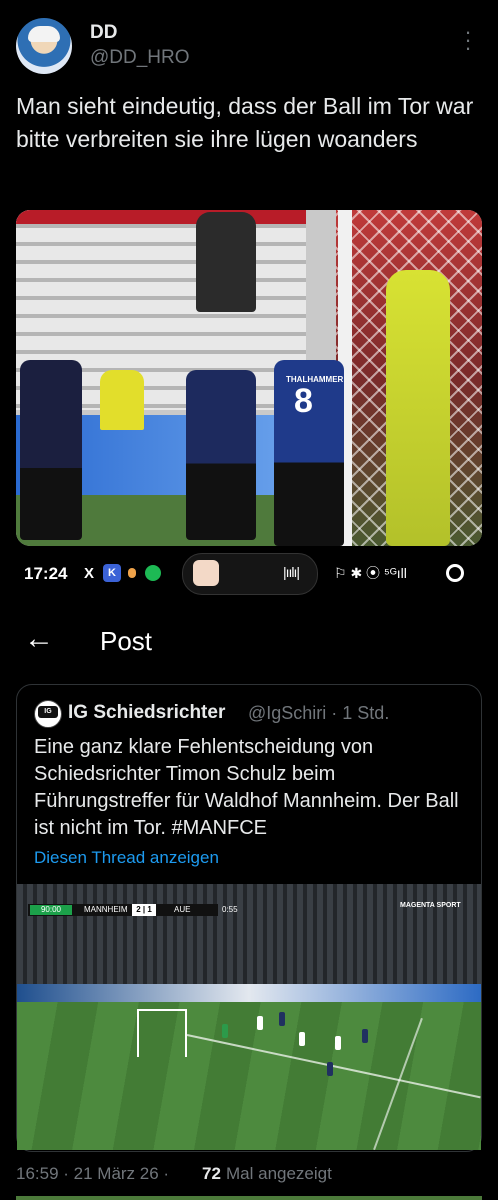 The height and width of the screenshot is (1200, 498). What do you see at coordinates (106, 909) in the screenshot?
I see `score-team-home: MANNHEIM` at bounding box center [106, 909].